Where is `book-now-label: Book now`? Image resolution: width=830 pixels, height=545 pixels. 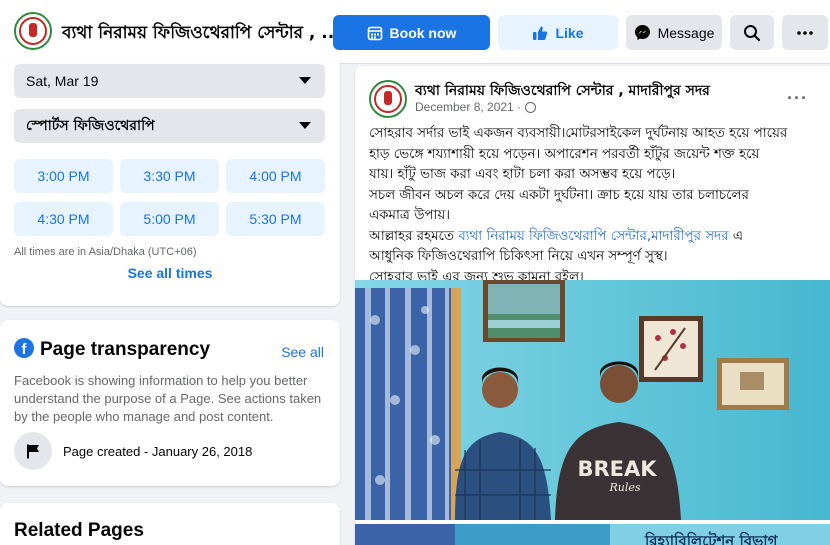
book-now-label: Book now is located at coordinates (423, 32).